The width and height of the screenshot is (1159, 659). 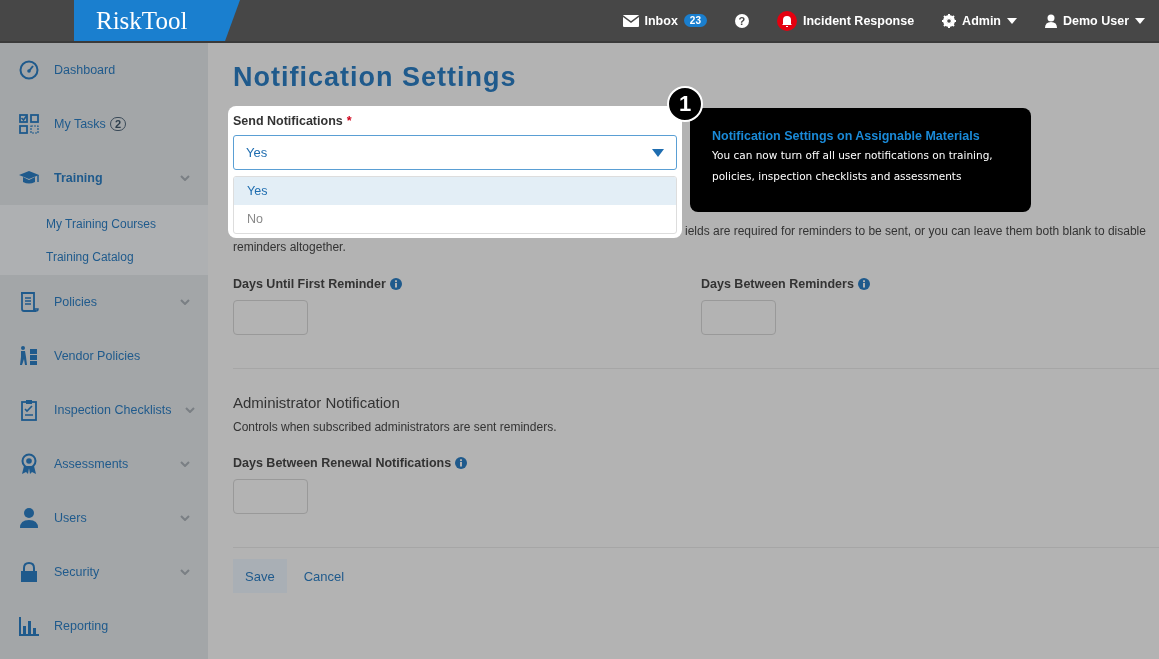 I want to click on required-mark: *, so click(x=349, y=121).